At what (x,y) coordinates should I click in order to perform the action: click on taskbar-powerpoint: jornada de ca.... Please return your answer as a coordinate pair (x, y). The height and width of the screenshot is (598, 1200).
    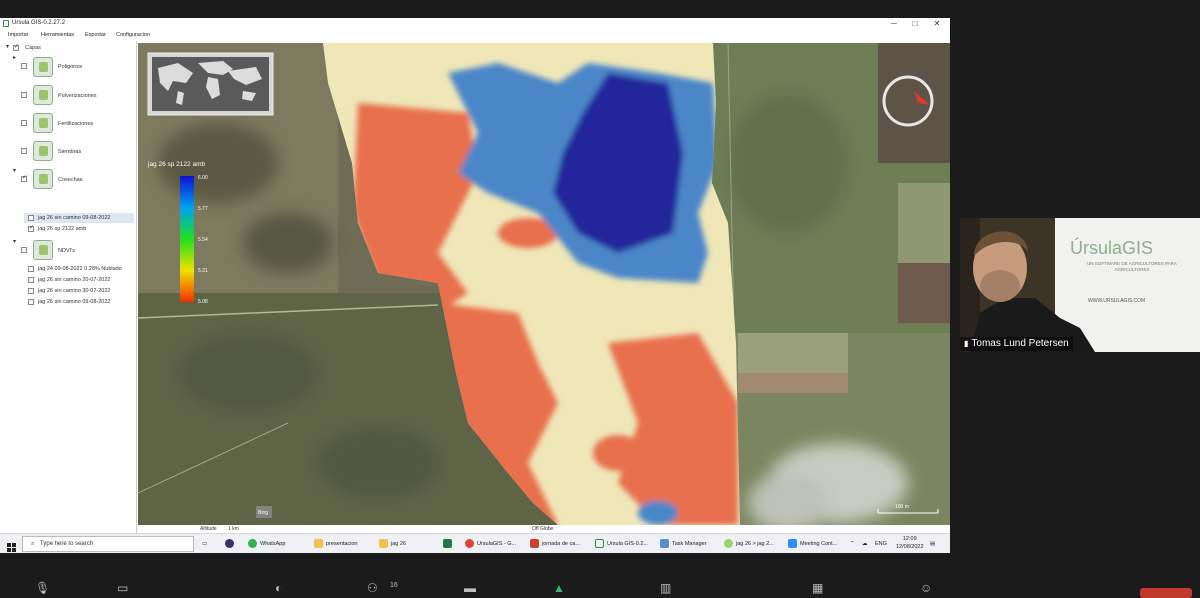
    Looking at the image, I should click on (555, 544).